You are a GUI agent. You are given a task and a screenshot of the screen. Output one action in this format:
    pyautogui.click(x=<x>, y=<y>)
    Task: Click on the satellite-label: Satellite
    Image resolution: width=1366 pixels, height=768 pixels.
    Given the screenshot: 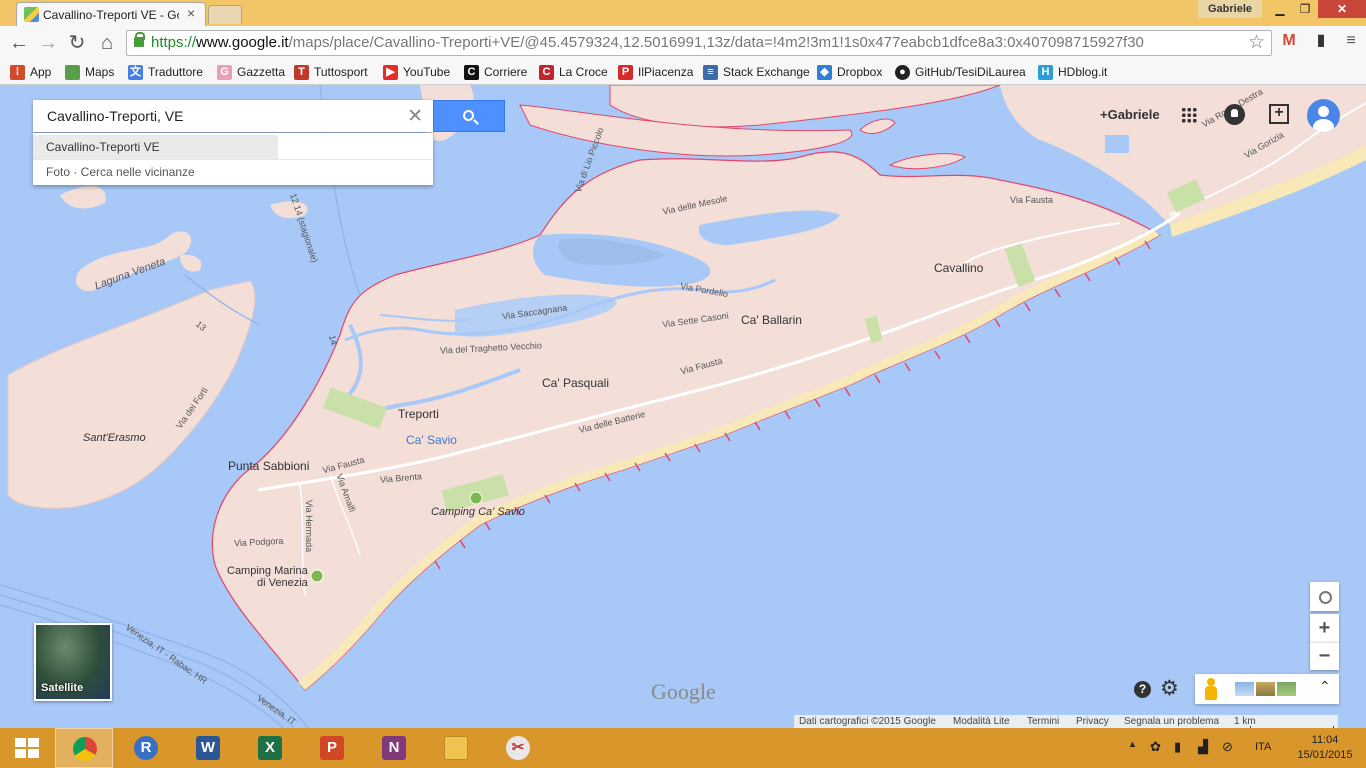 What is the action you would take?
    pyautogui.click(x=62, y=688)
    